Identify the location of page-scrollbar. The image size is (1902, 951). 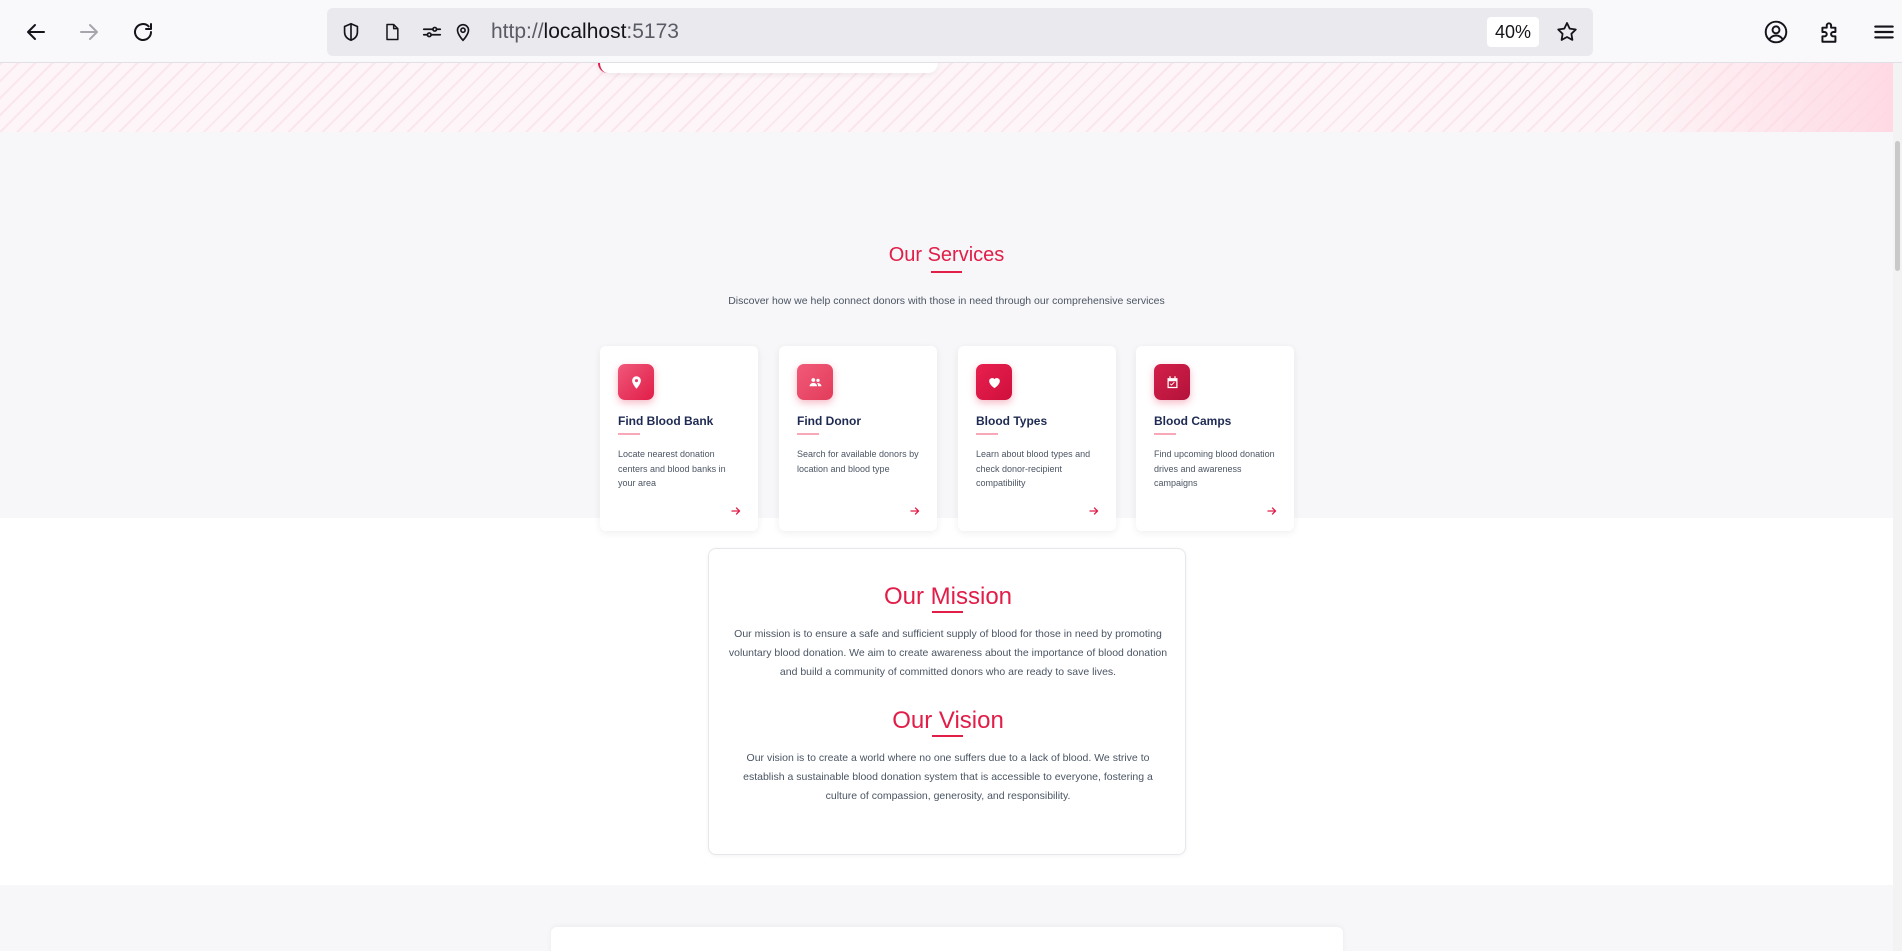
(1897, 507).